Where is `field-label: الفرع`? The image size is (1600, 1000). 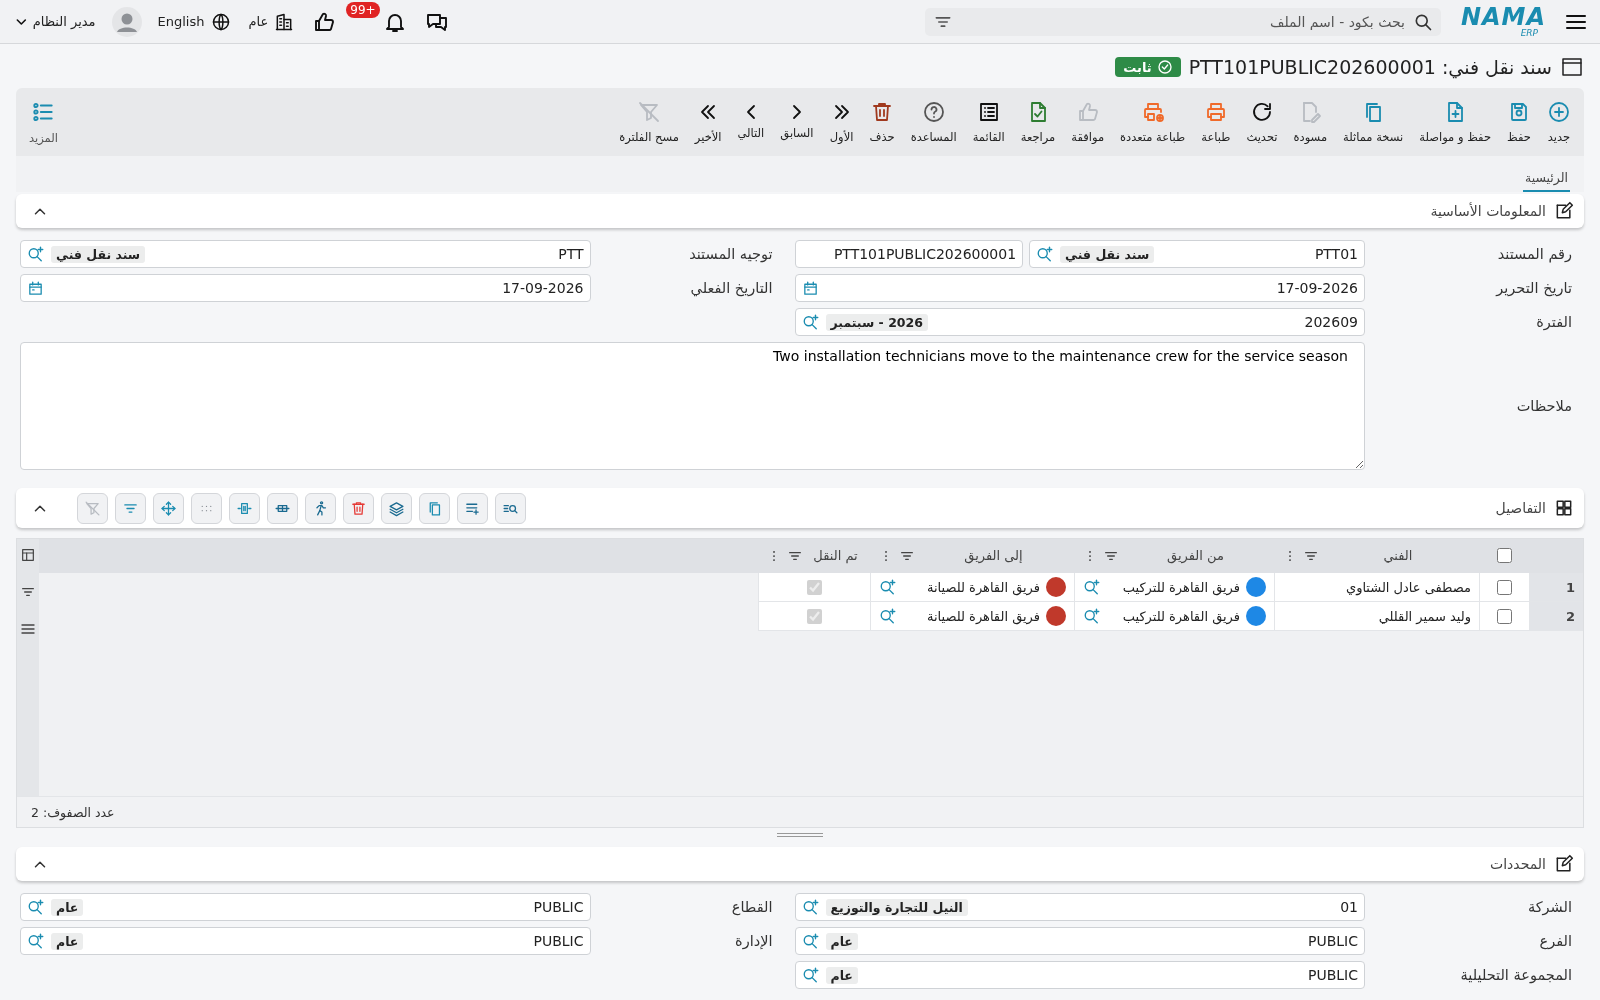
field-label: الفرع is located at coordinates (1555, 941).